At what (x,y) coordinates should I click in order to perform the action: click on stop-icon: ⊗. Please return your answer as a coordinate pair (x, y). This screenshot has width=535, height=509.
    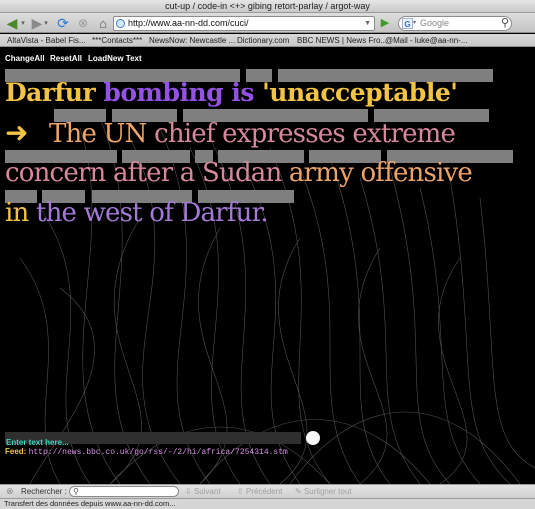
    Looking at the image, I should click on (83, 23).